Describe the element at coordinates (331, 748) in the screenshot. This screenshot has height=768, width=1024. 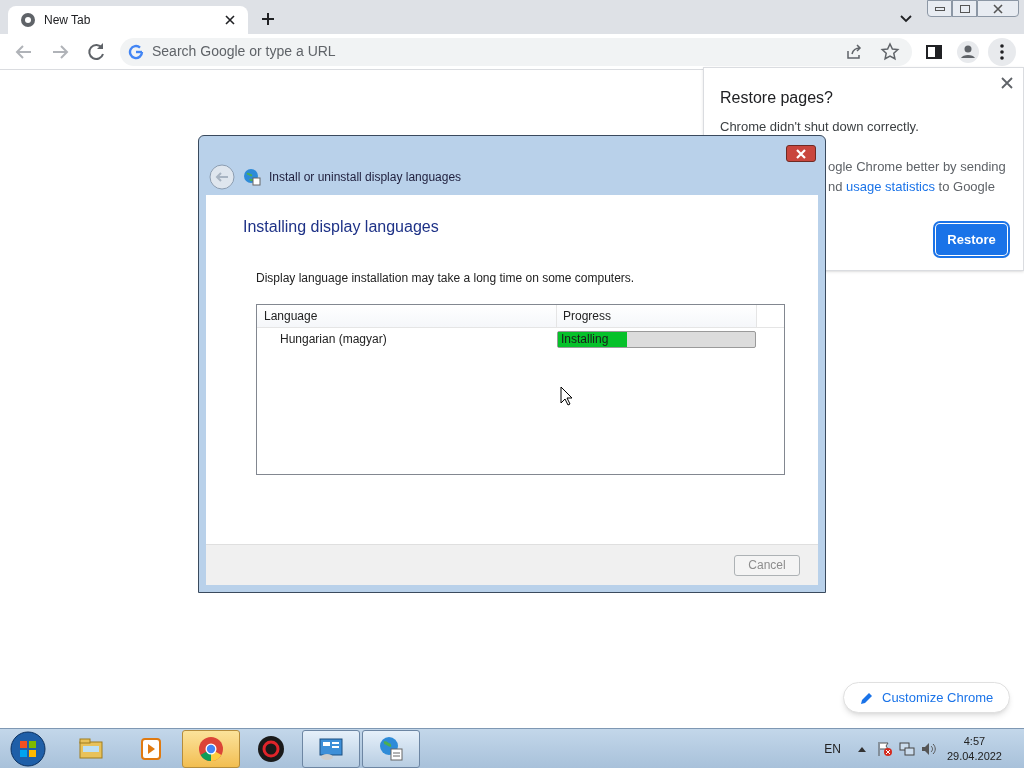
I see `taskbar-button` at that location.